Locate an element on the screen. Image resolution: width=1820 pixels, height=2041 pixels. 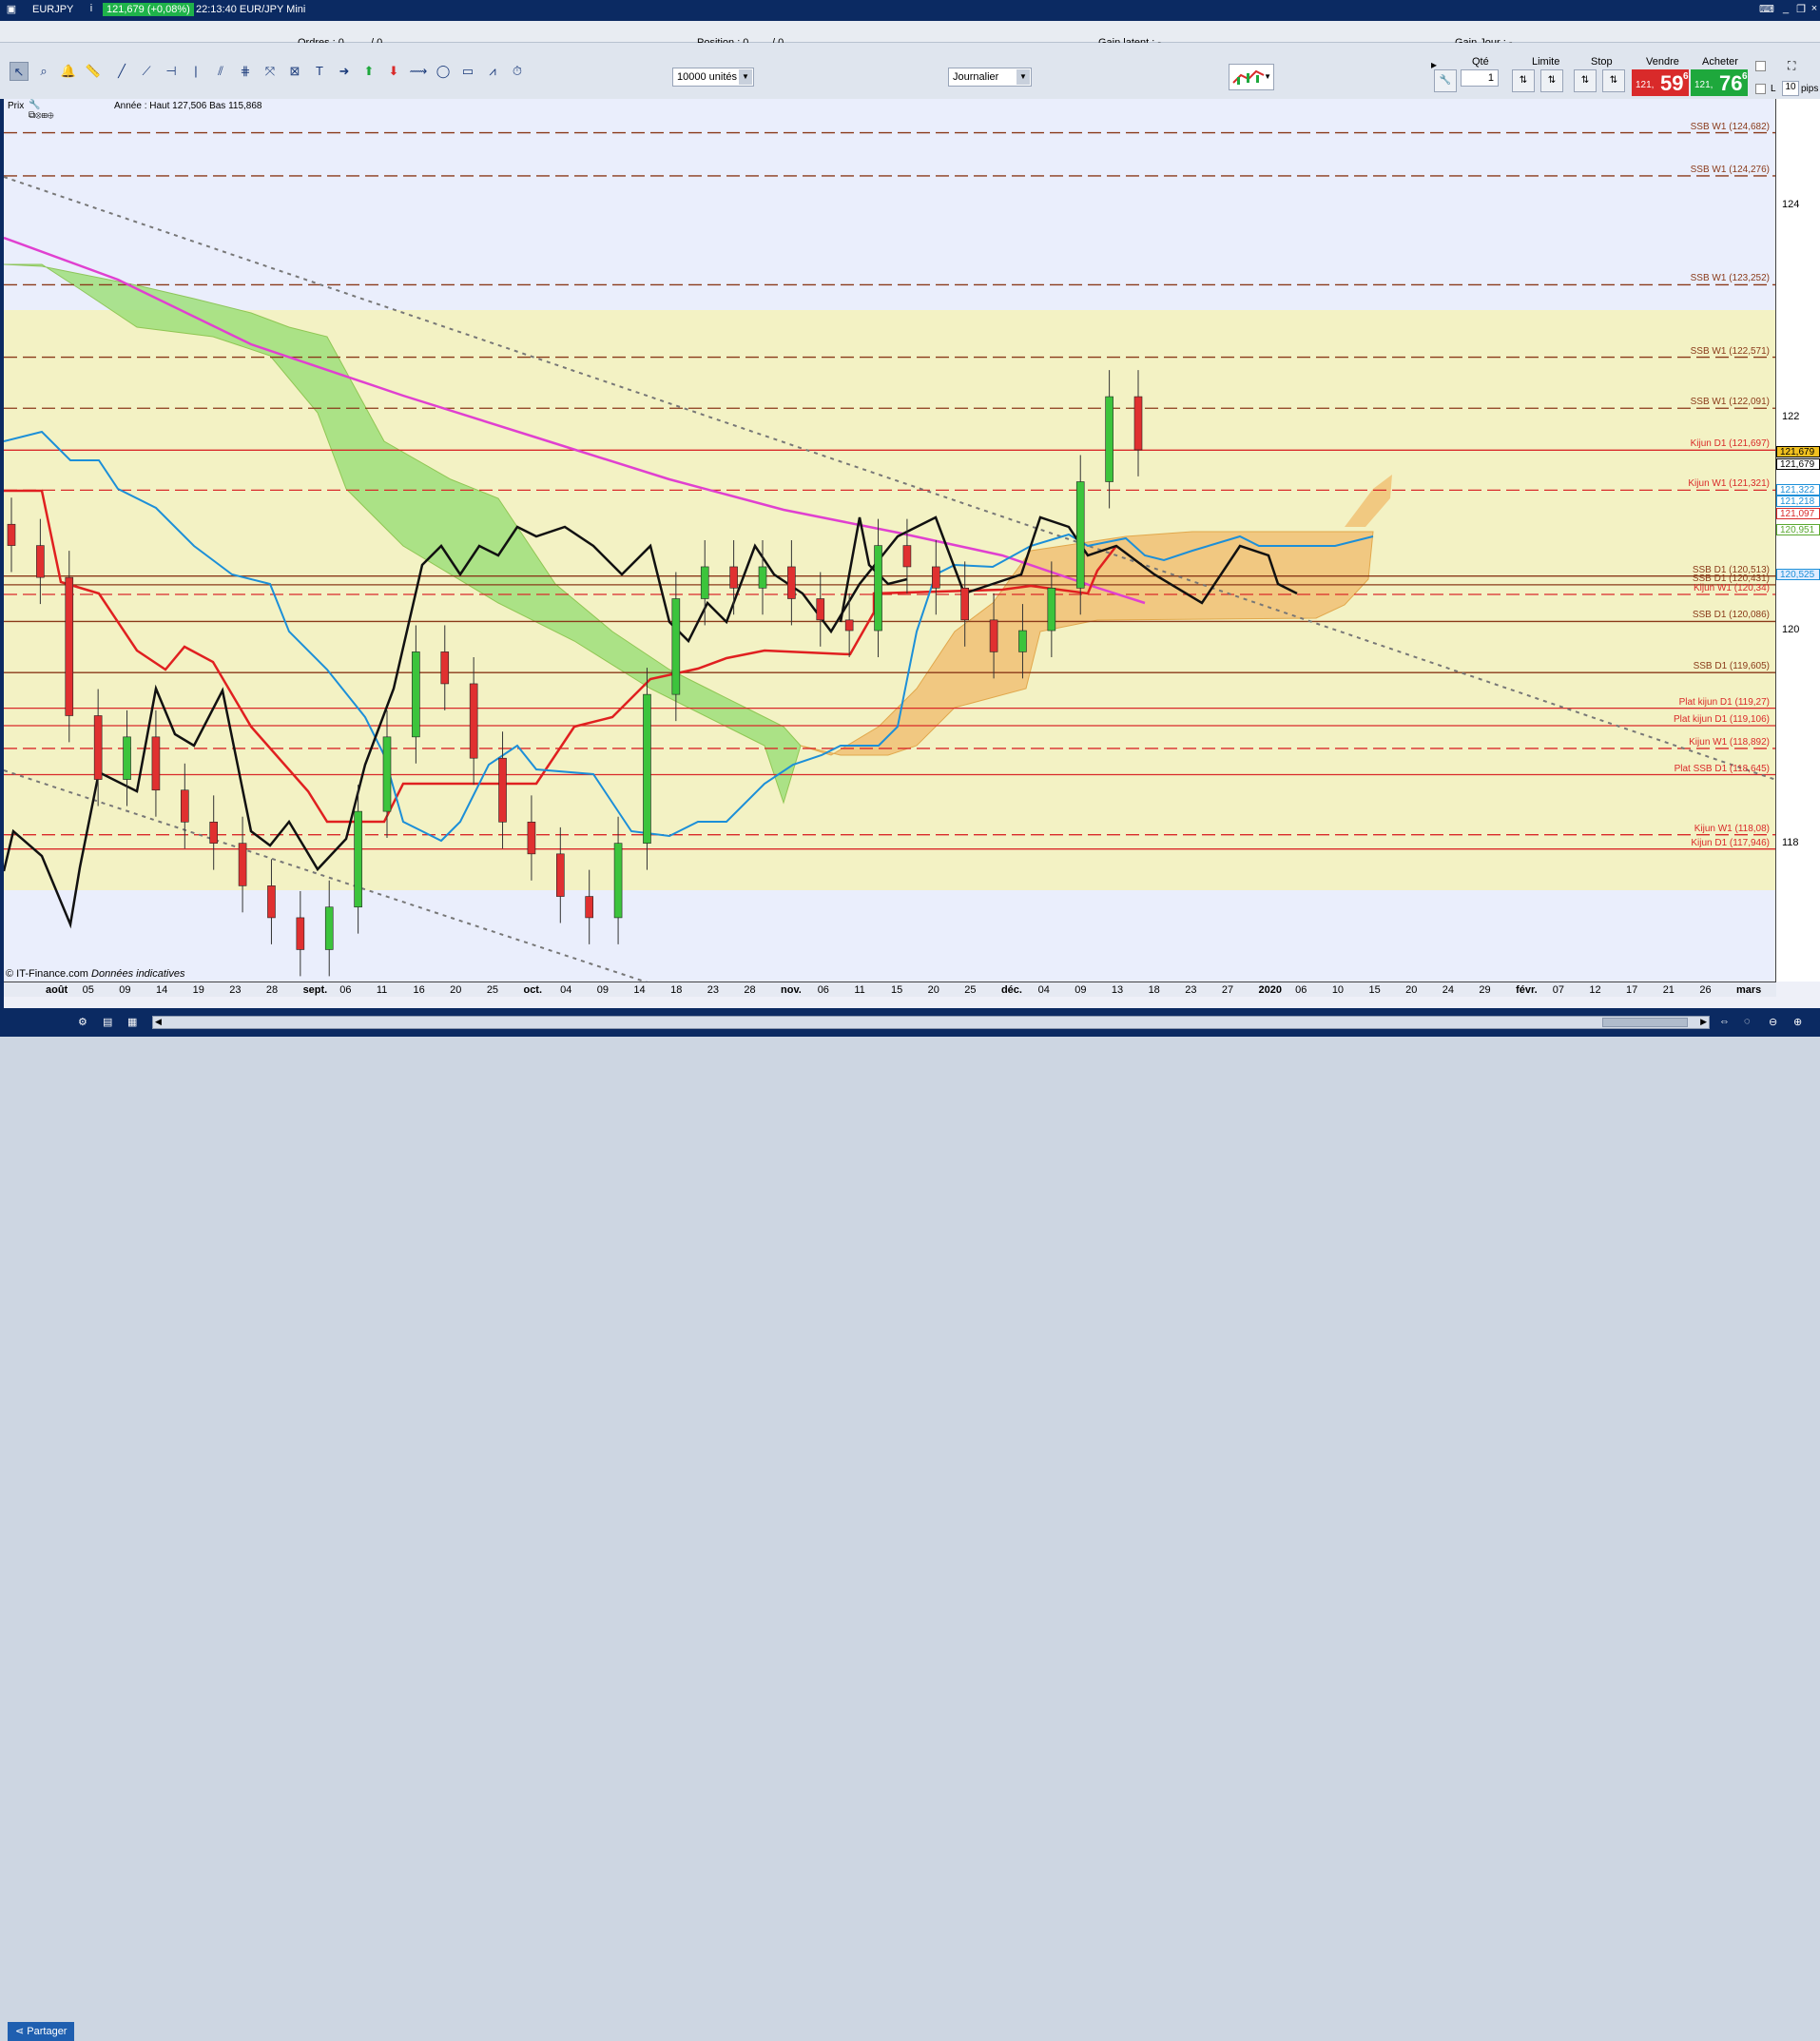
fibonacci-icon: ⋕ is located at coordinates (245, 71).